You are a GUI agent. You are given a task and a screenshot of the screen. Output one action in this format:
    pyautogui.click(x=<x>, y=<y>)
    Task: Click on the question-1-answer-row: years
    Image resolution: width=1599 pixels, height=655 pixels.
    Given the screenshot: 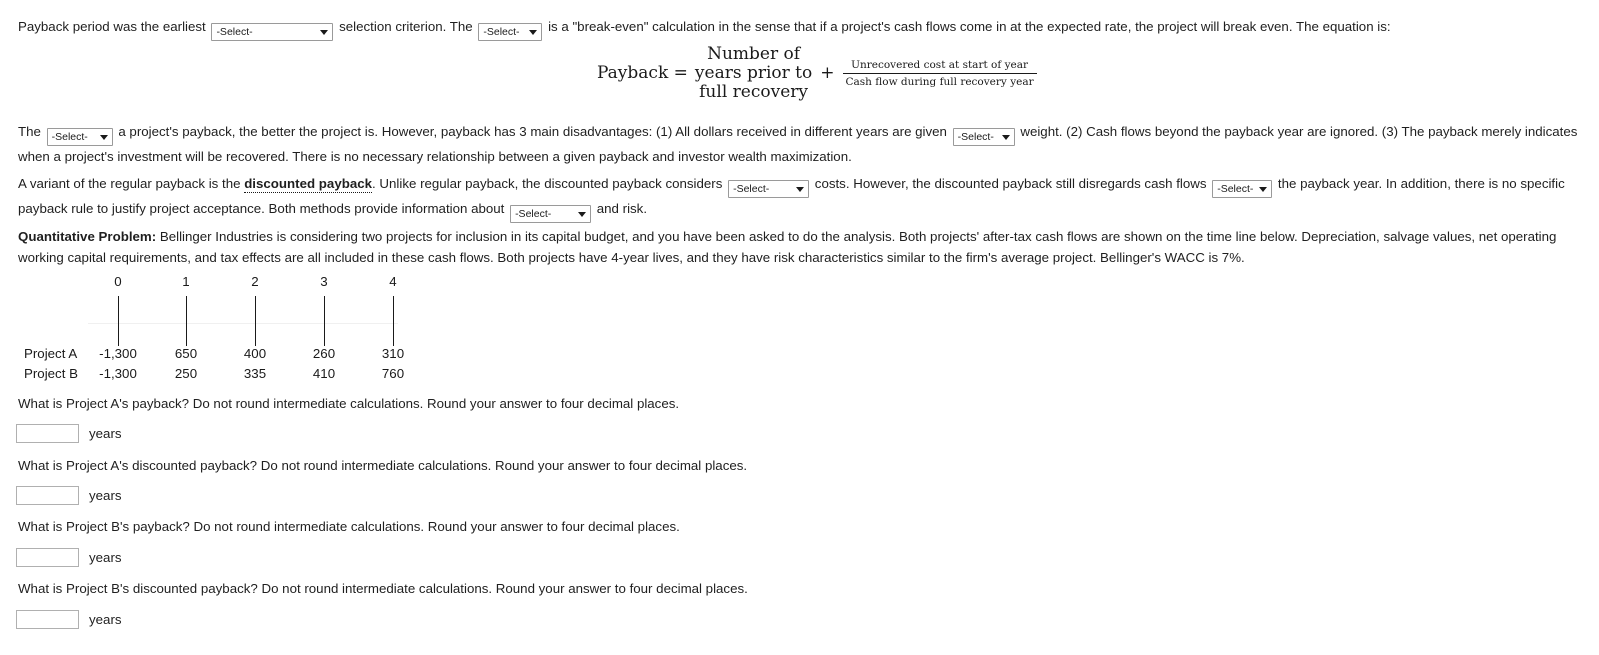 What is the action you would take?
    pyautogui.click(x=69, y=433)
    